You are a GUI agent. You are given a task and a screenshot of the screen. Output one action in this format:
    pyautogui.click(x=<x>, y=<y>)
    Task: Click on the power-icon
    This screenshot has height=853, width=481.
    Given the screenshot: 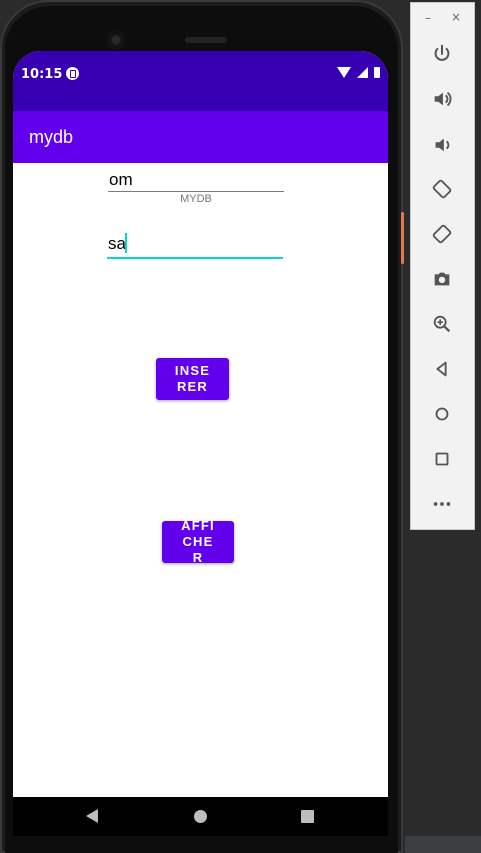 What is the action you would take?
    pyautogui.click(x=442, y=54)
    